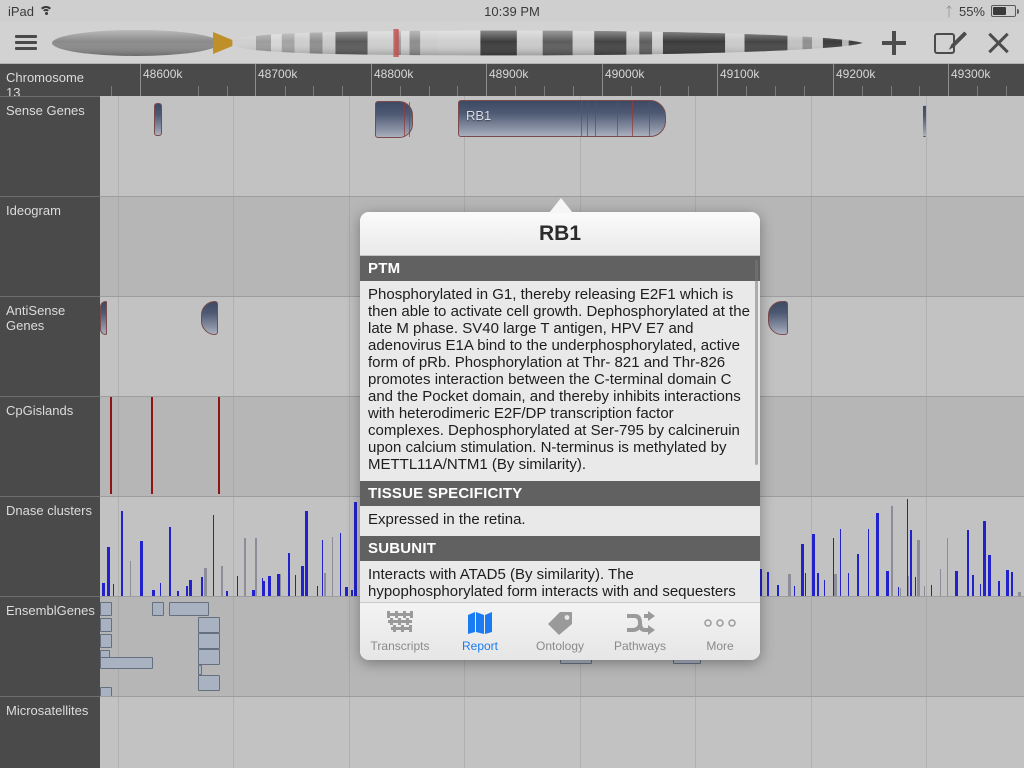 The width and height of the screenshot is (1024, 768). What do you see at coordinates (998, 43) in the screenshot?
I see `close-button` at bounding box center [998, 43].